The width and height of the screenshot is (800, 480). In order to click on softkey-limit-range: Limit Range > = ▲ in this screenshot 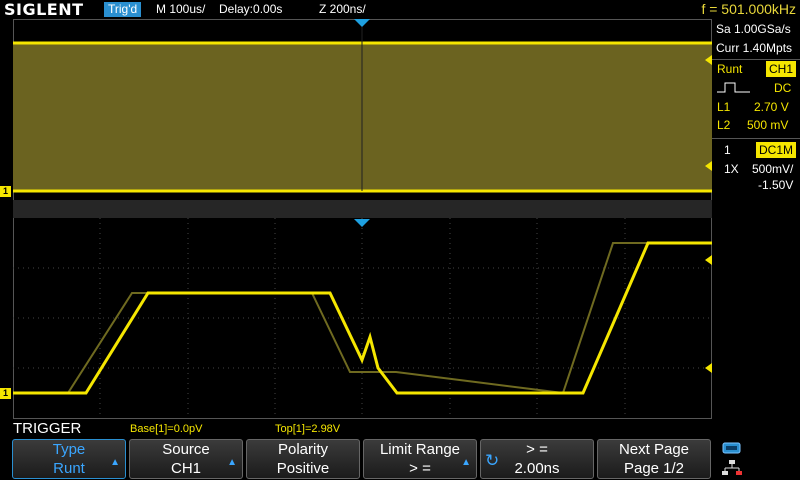, I will do `click(420, 459)`.